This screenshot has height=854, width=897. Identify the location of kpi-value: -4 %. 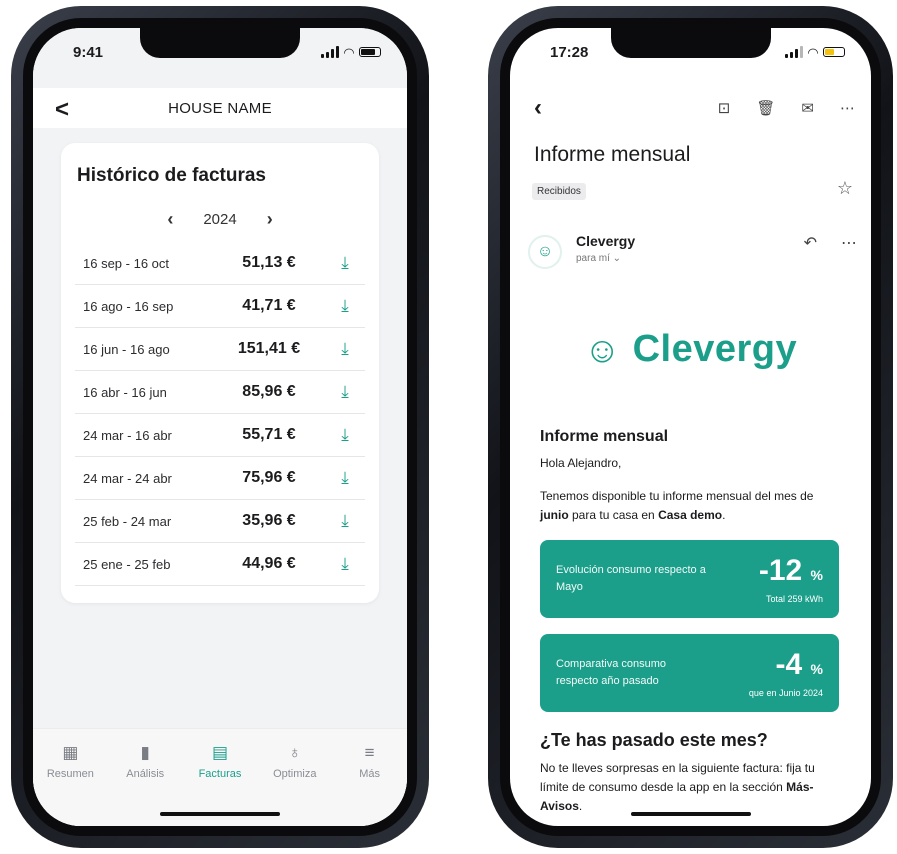
(799, 664).